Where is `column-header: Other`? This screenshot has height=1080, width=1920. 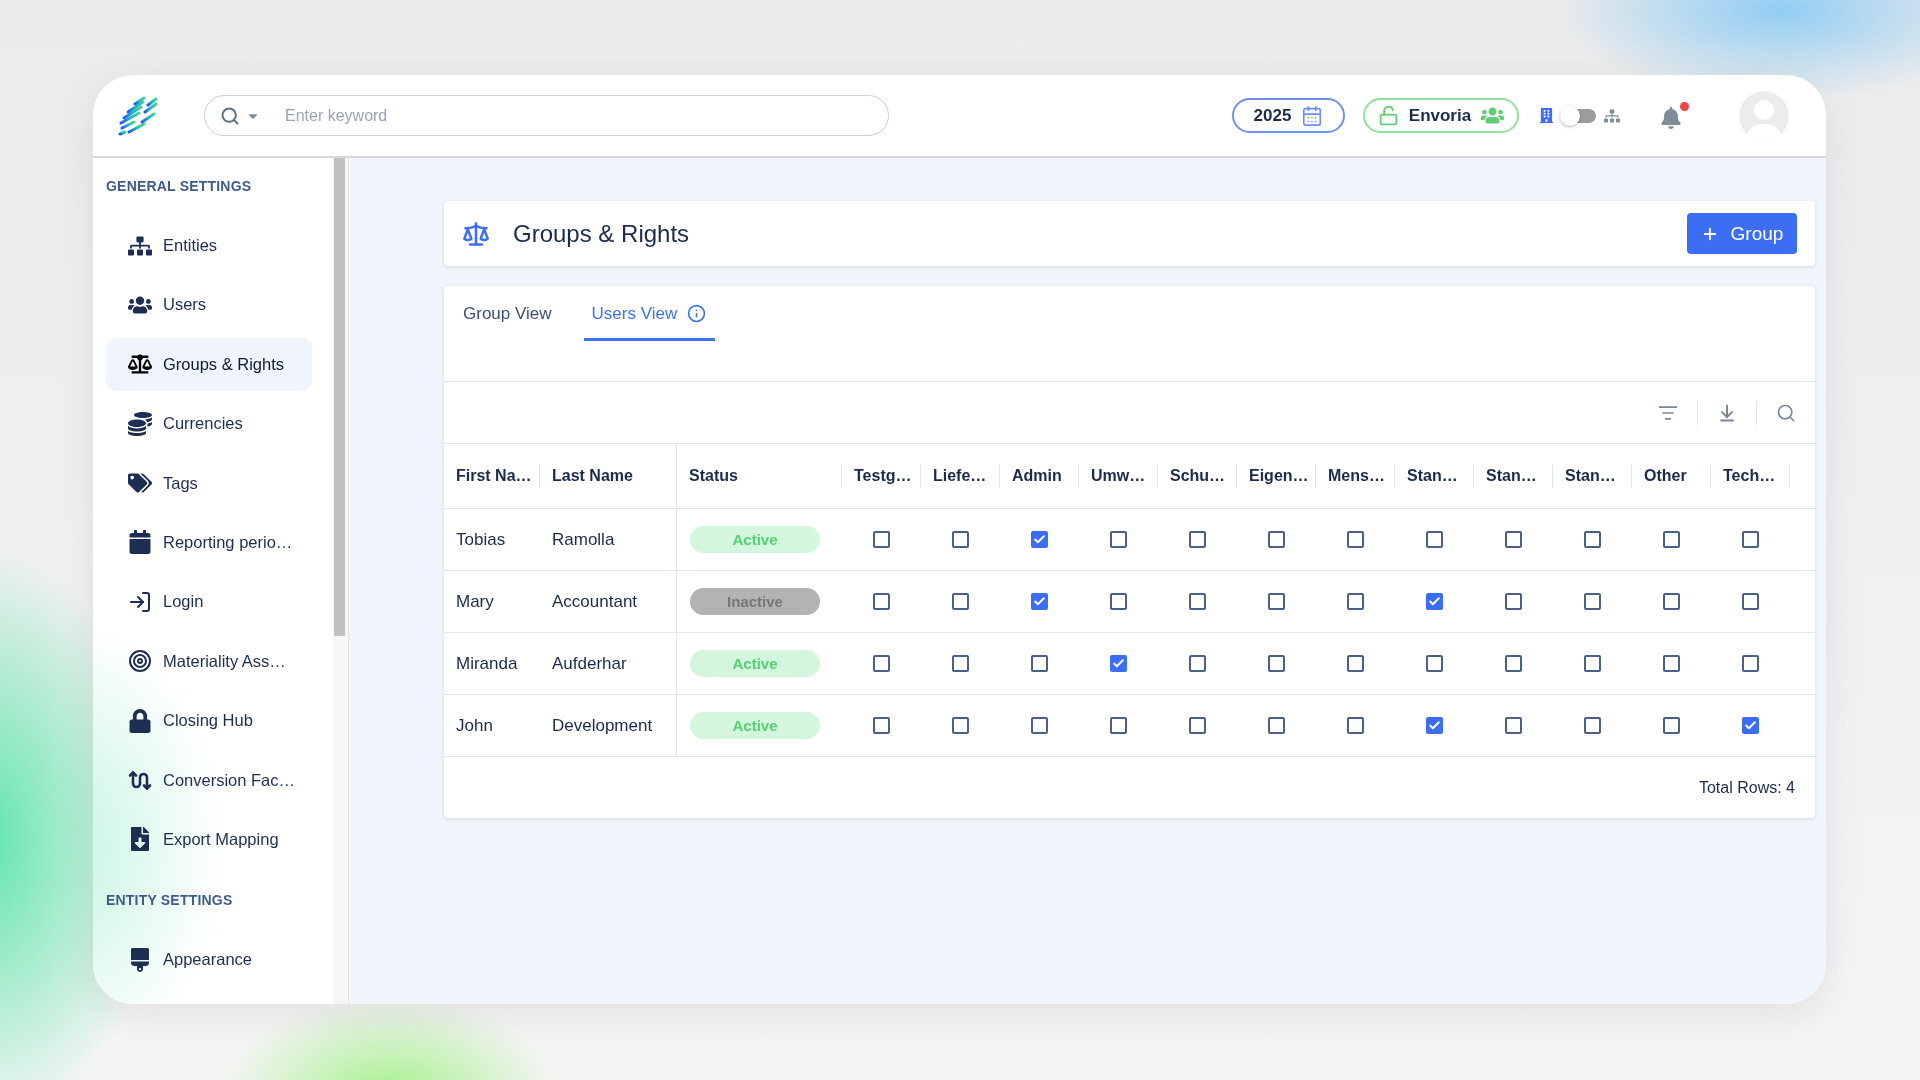
column-header: Other is located at coordinates (1671, 476).